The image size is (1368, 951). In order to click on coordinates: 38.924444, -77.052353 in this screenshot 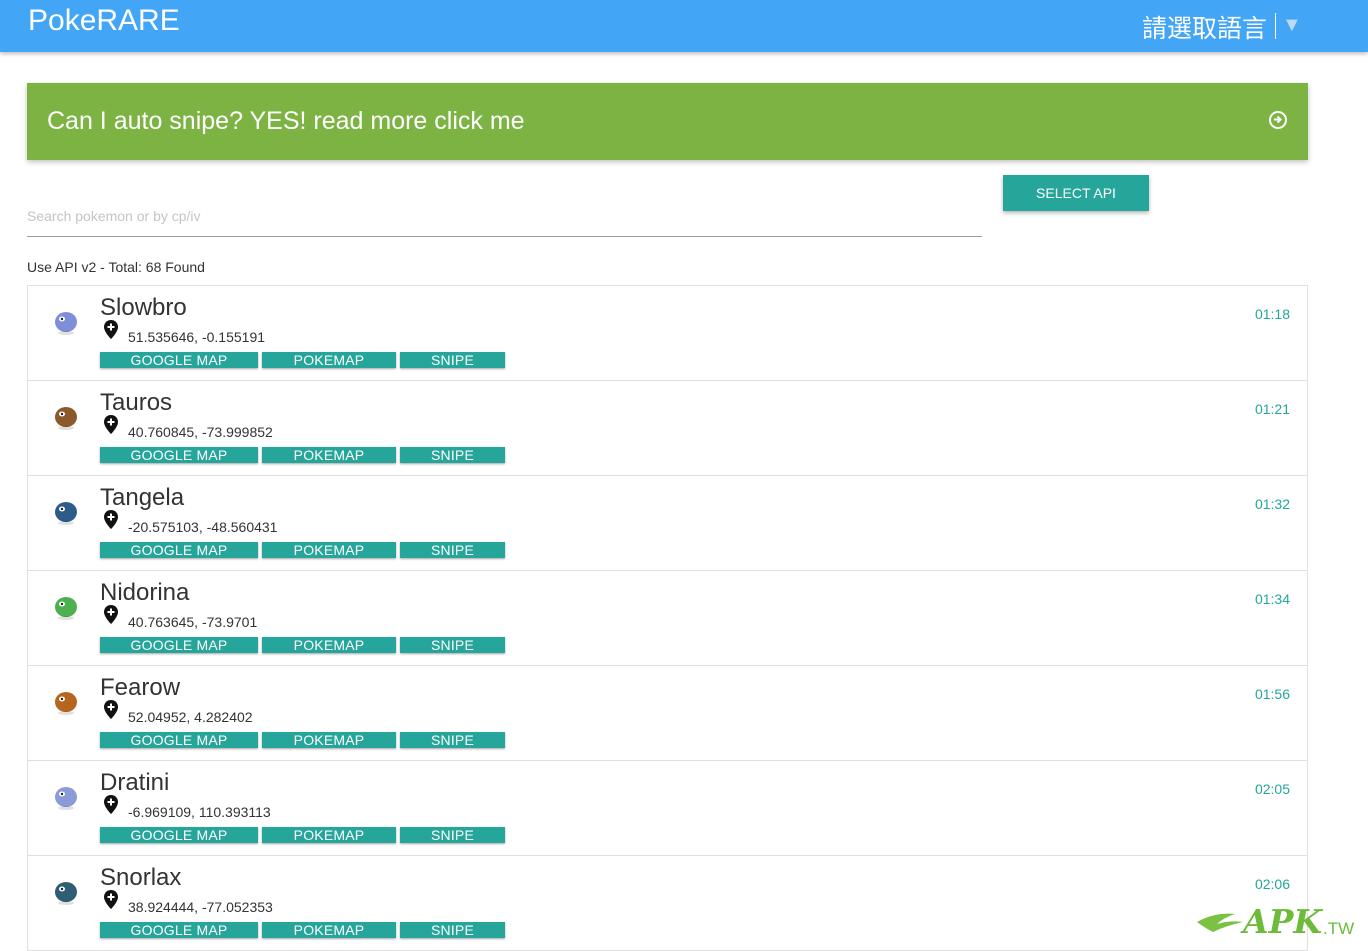, I will do `click(200, 907)`.